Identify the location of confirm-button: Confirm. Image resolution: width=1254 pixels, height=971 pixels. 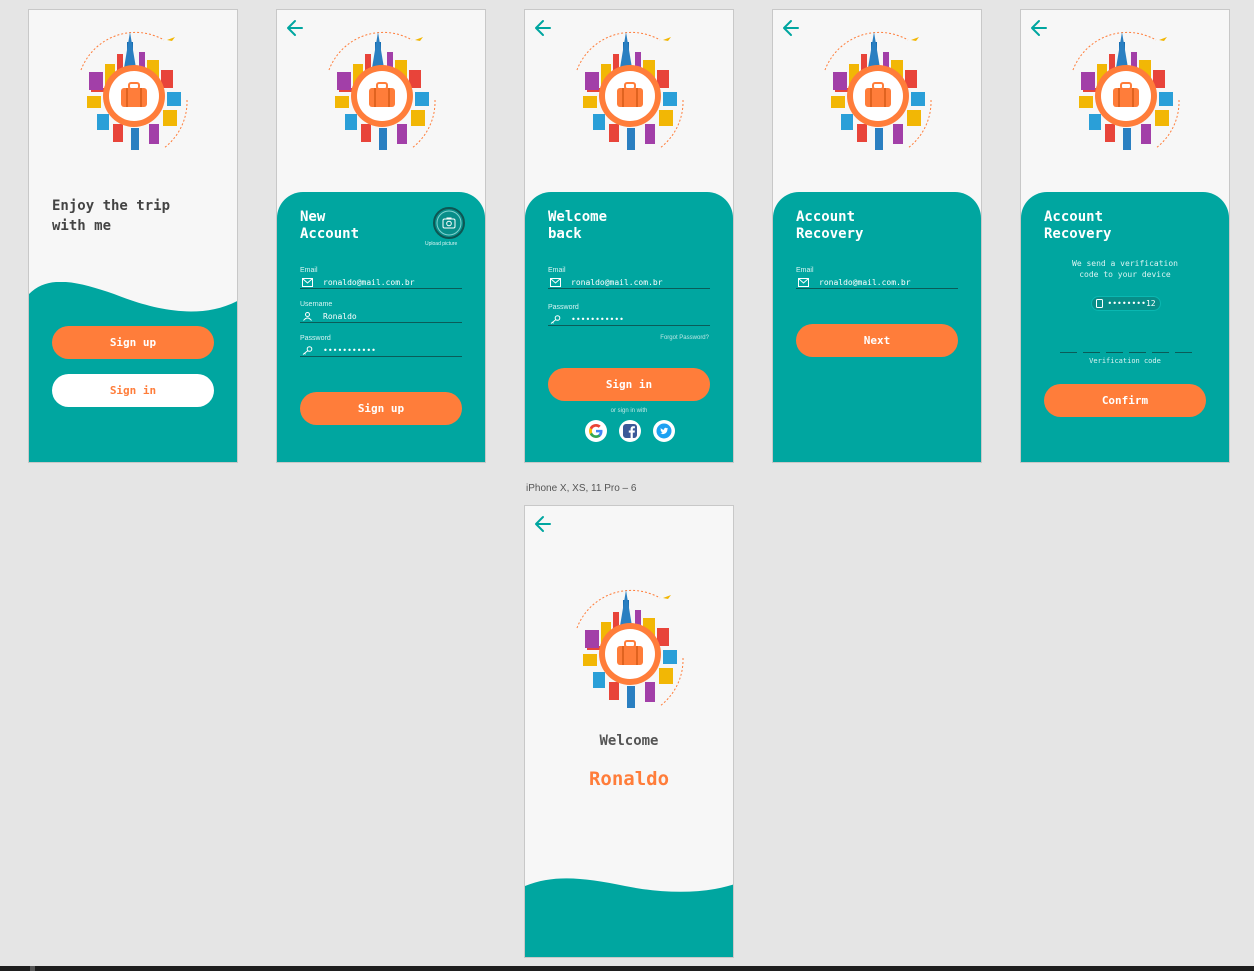
(1125, 400).